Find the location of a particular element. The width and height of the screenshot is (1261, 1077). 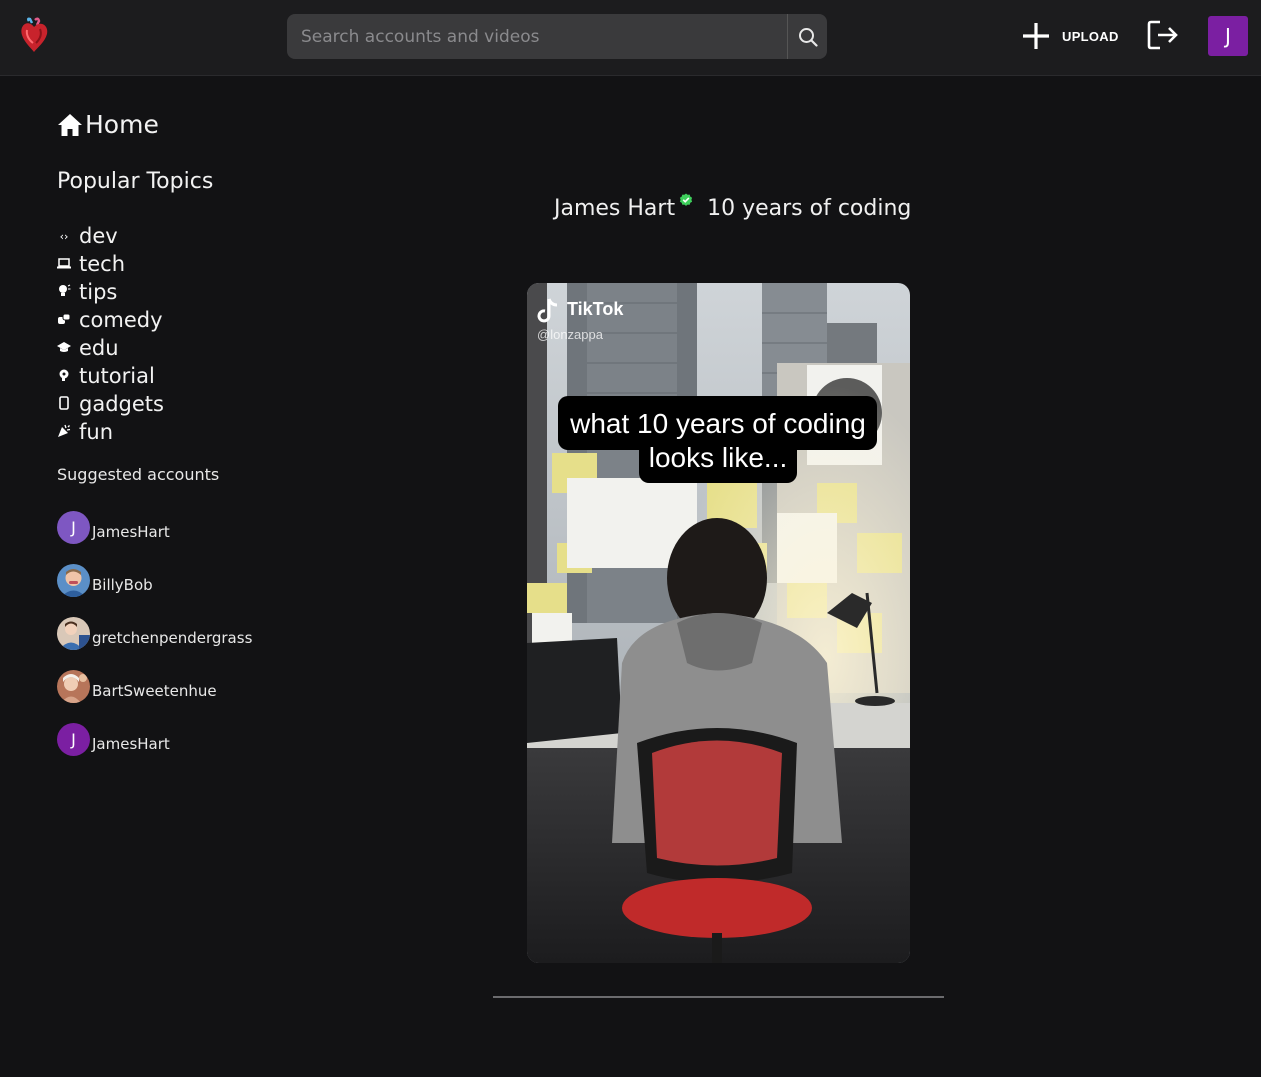

post-caption: 10 years of coding is located at coordinates (809, 208).